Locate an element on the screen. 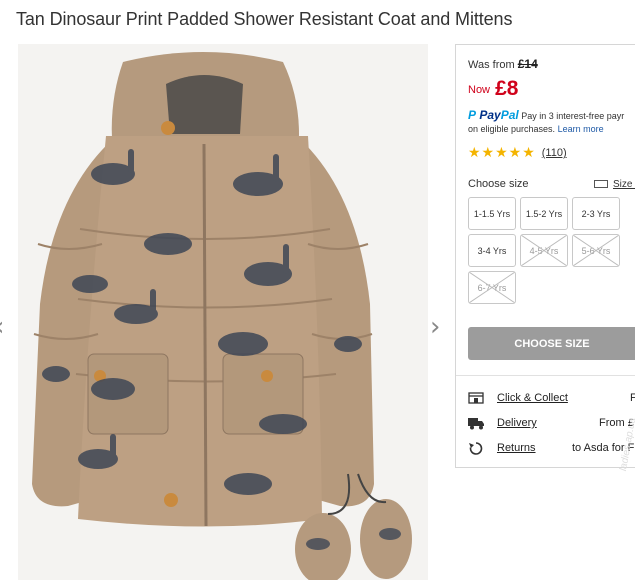  paypal-line1: Pay in 3 interest-free payr is located at coordinates (573, 116).